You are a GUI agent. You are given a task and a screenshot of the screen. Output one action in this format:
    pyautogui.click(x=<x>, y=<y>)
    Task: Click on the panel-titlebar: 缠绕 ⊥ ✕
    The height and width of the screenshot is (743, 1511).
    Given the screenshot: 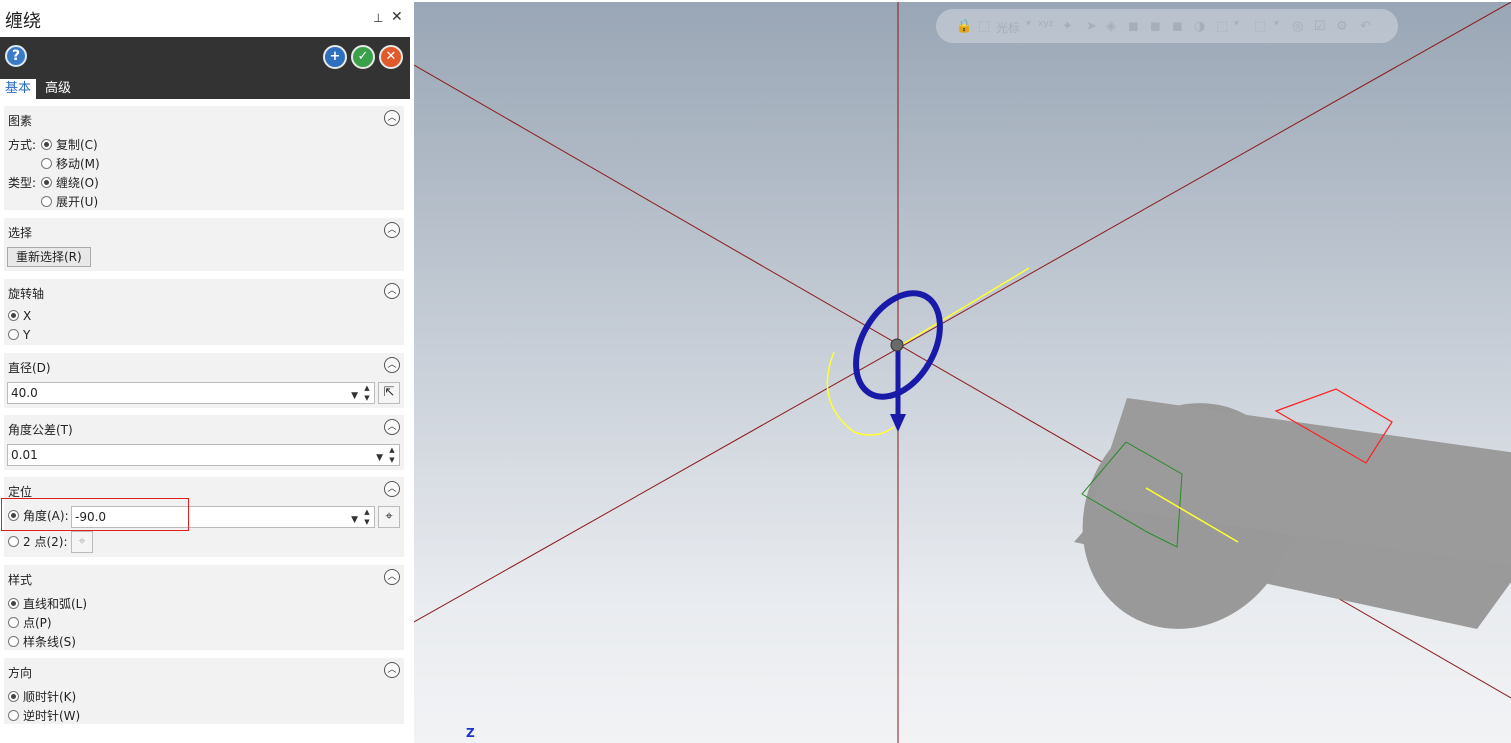 What is the action you would take?
    pyautogui.click(x=205, y=18)
    